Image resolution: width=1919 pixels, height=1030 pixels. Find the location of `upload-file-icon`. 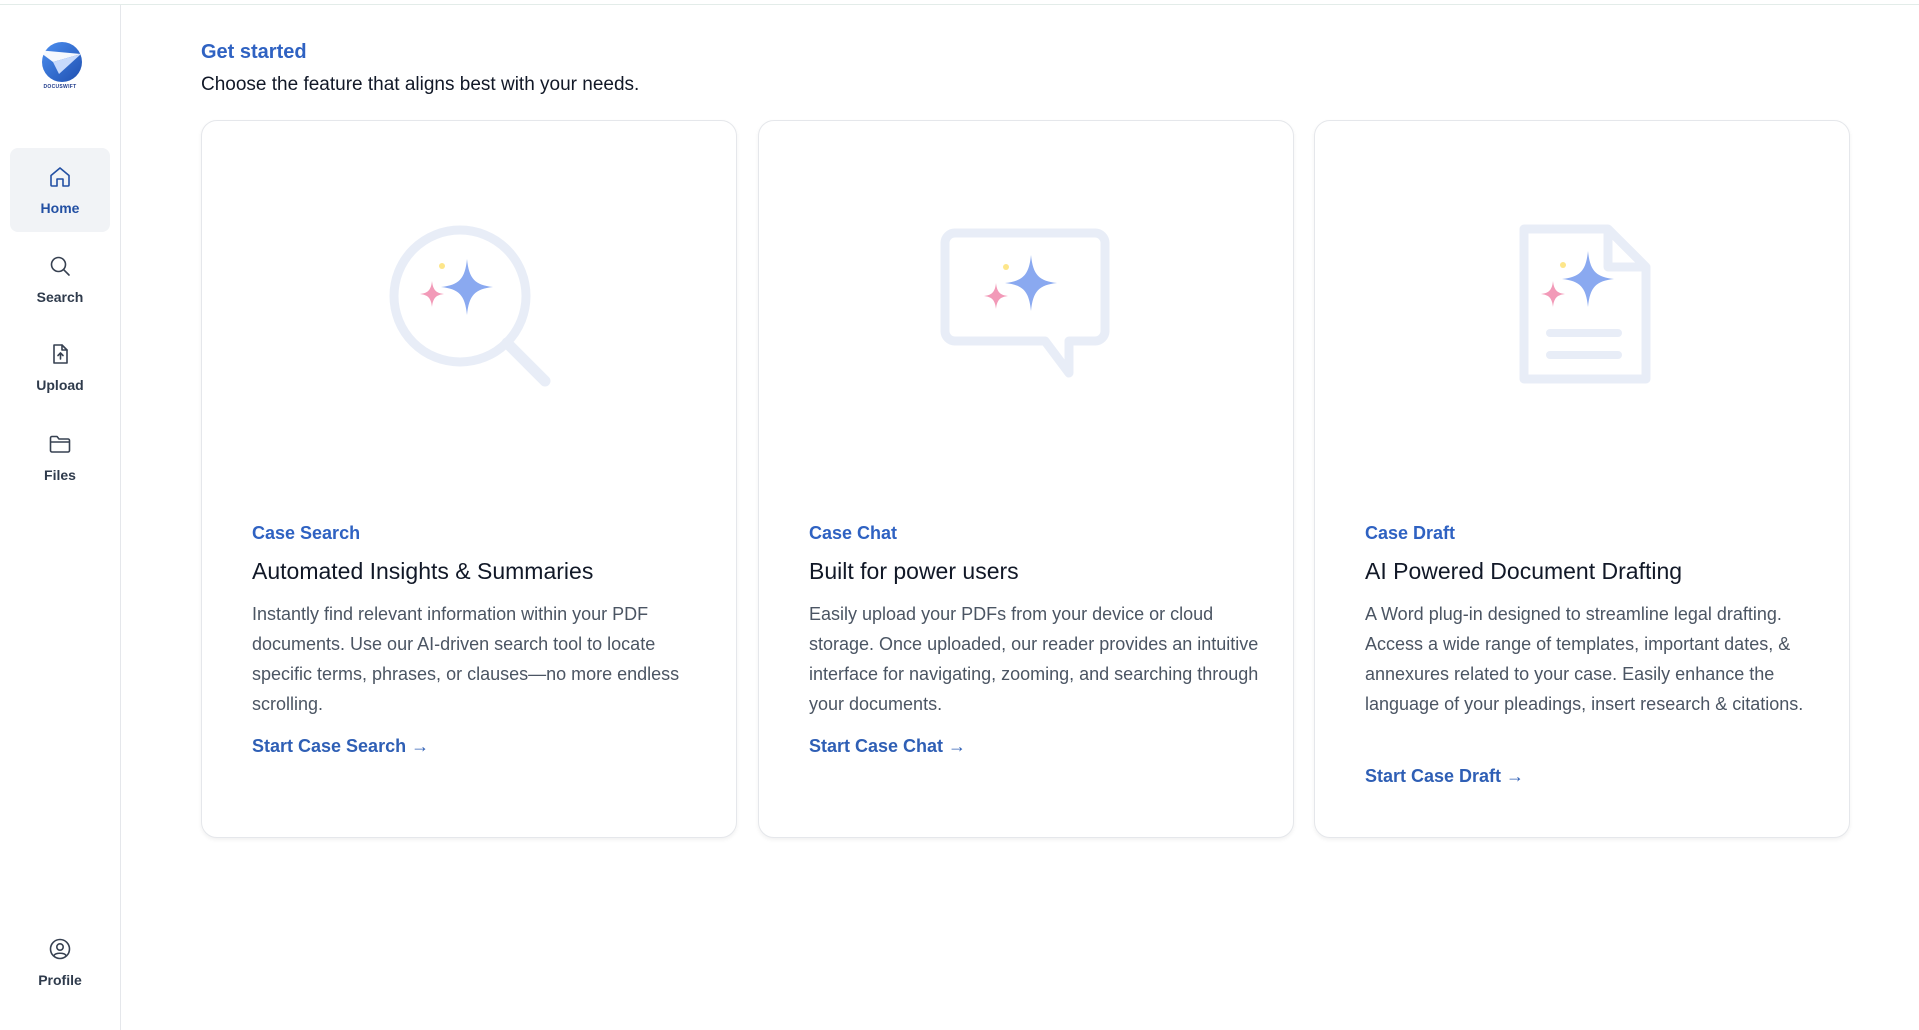

upload-file-icon is located at coordinates (60, 354).